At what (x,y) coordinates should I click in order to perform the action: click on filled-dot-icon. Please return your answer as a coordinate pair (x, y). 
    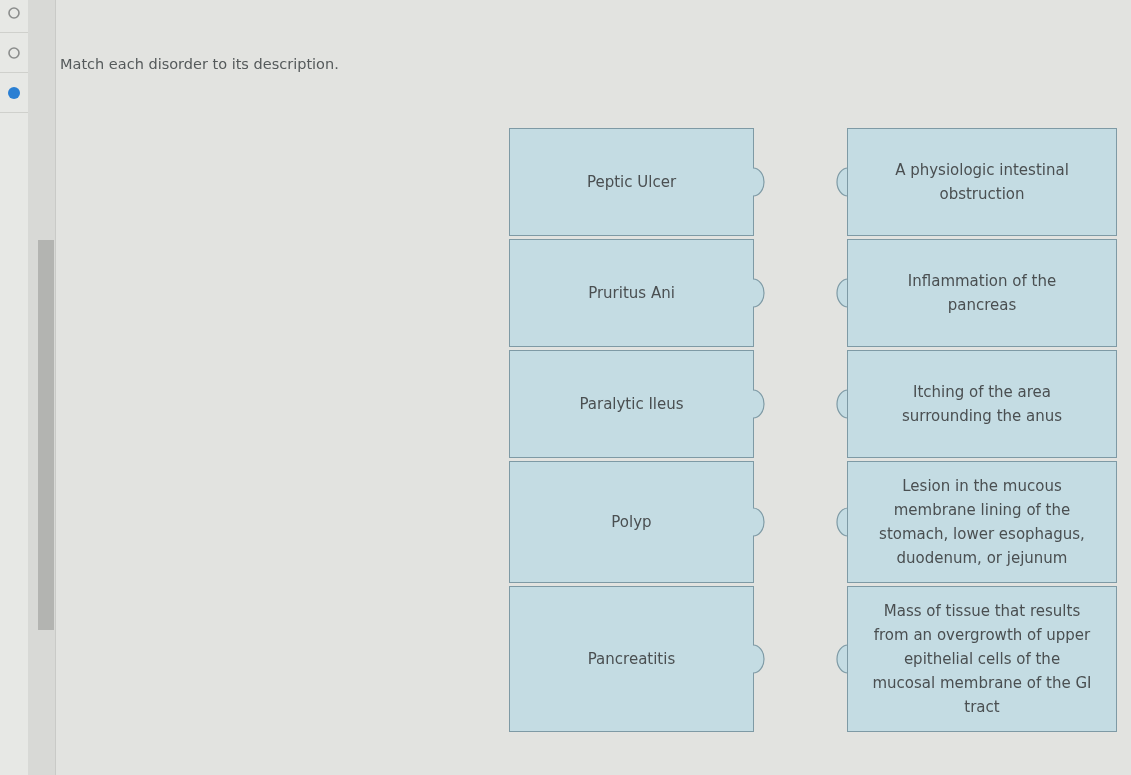
    Looking at the image, I should click on (14, 92).